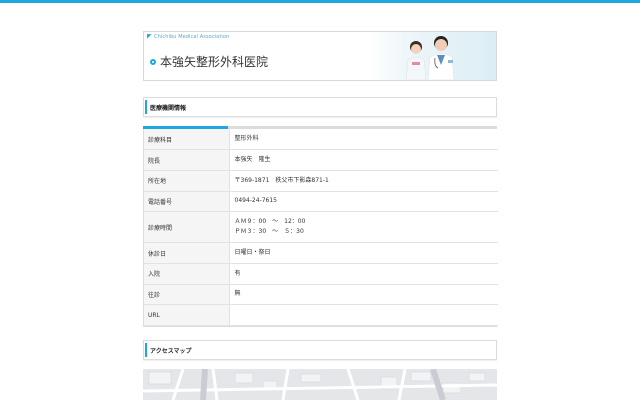  Describe the element at coordinates (363, 202) in the screenshot. I see `phone-number: 0494-24-7615` at that location.